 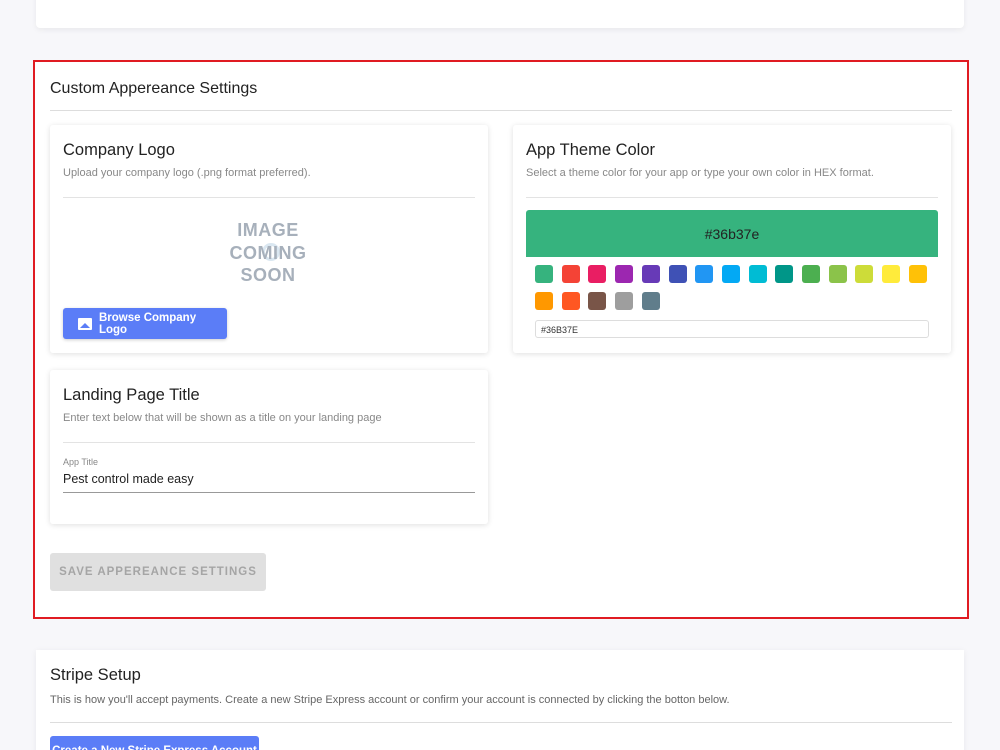 I want to click on hex-color-input: #36B37E, so click(x=732, y=329).